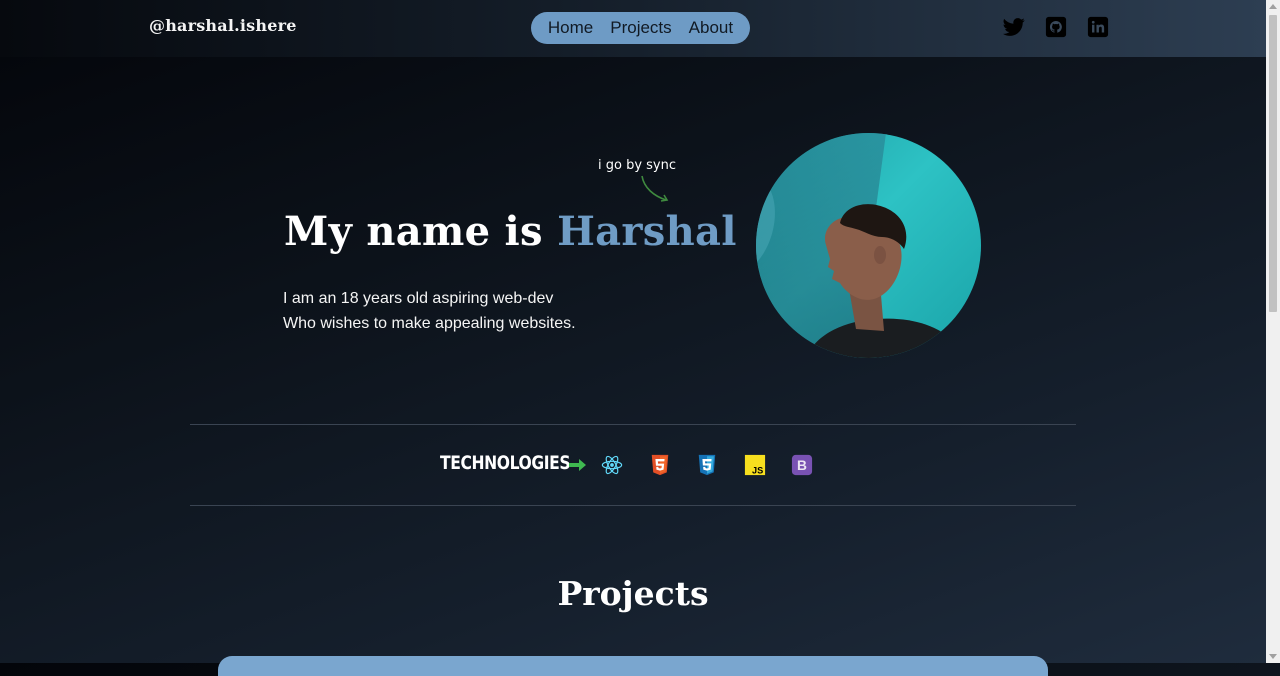 This screenshot has width=1280, height=676. Describe the element at coordinates (655, 188) in the screenshot. I see `curved-arrow-icon` at that location.